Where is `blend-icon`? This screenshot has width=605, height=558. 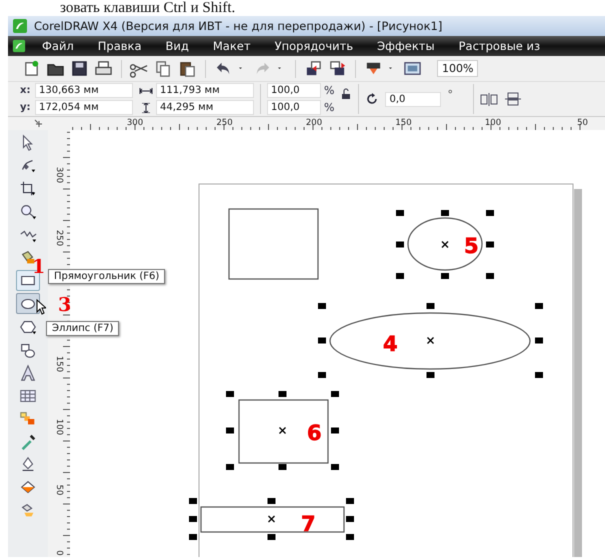 blend-icon is located at coordinates (28, 419).